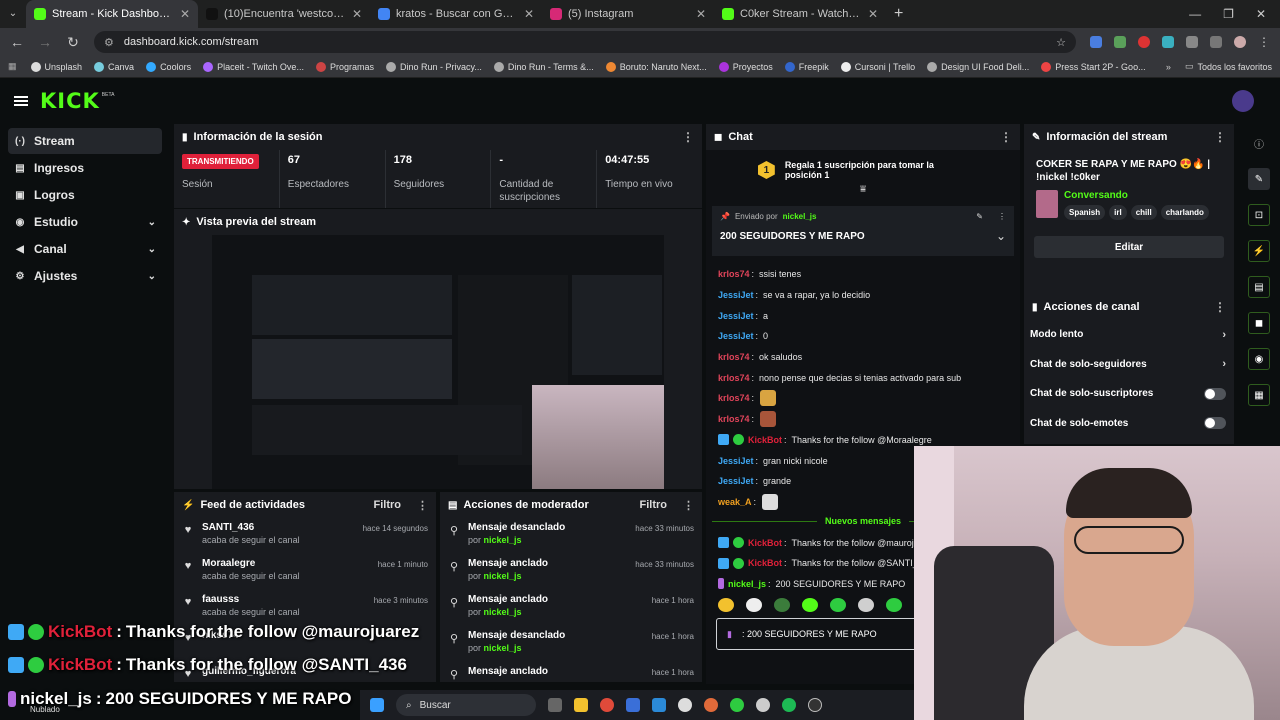  What do you see at coordinates (45, 42) in the screenshot?
I see `forward-icon: →` at bounding box center [45, 42].